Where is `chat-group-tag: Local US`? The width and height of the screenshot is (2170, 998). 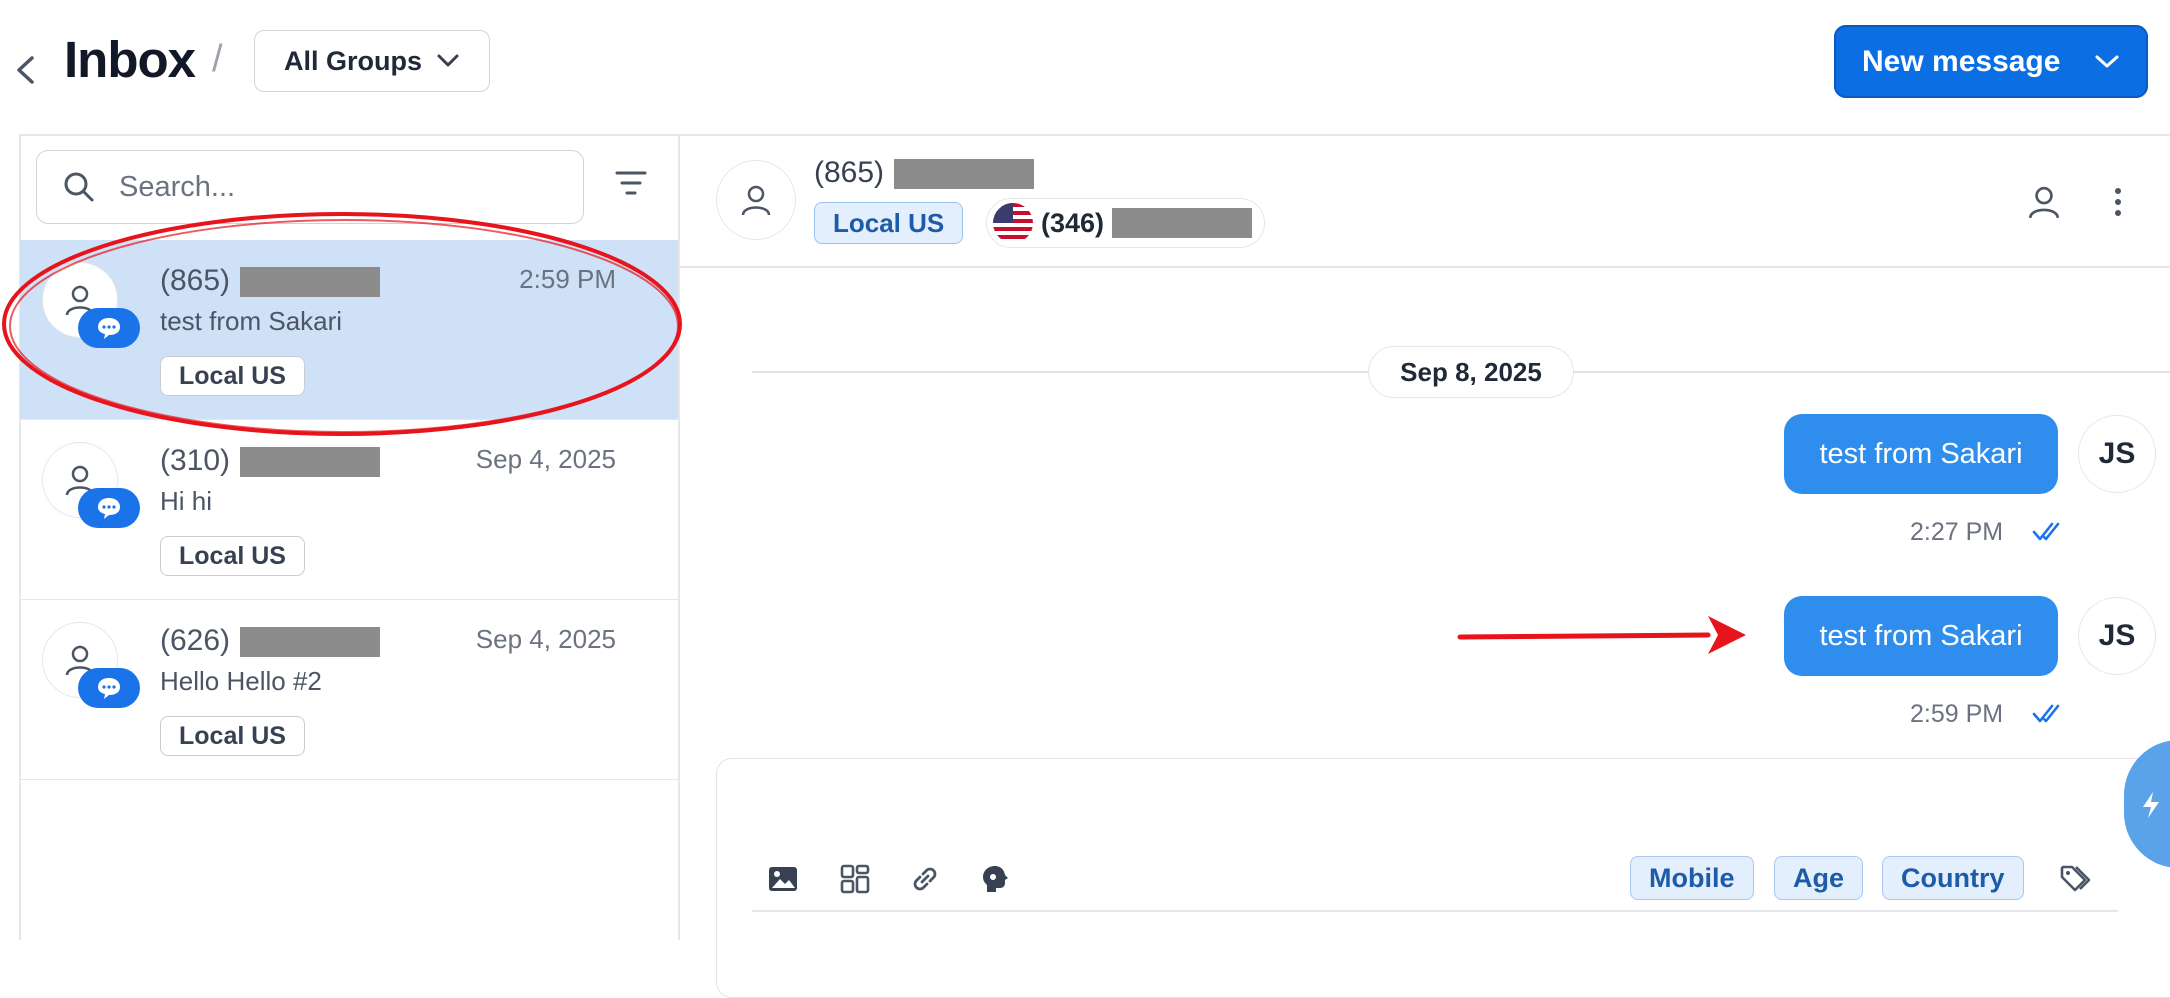
chat-group-tag: Local US is located at coordinates (889, 223).